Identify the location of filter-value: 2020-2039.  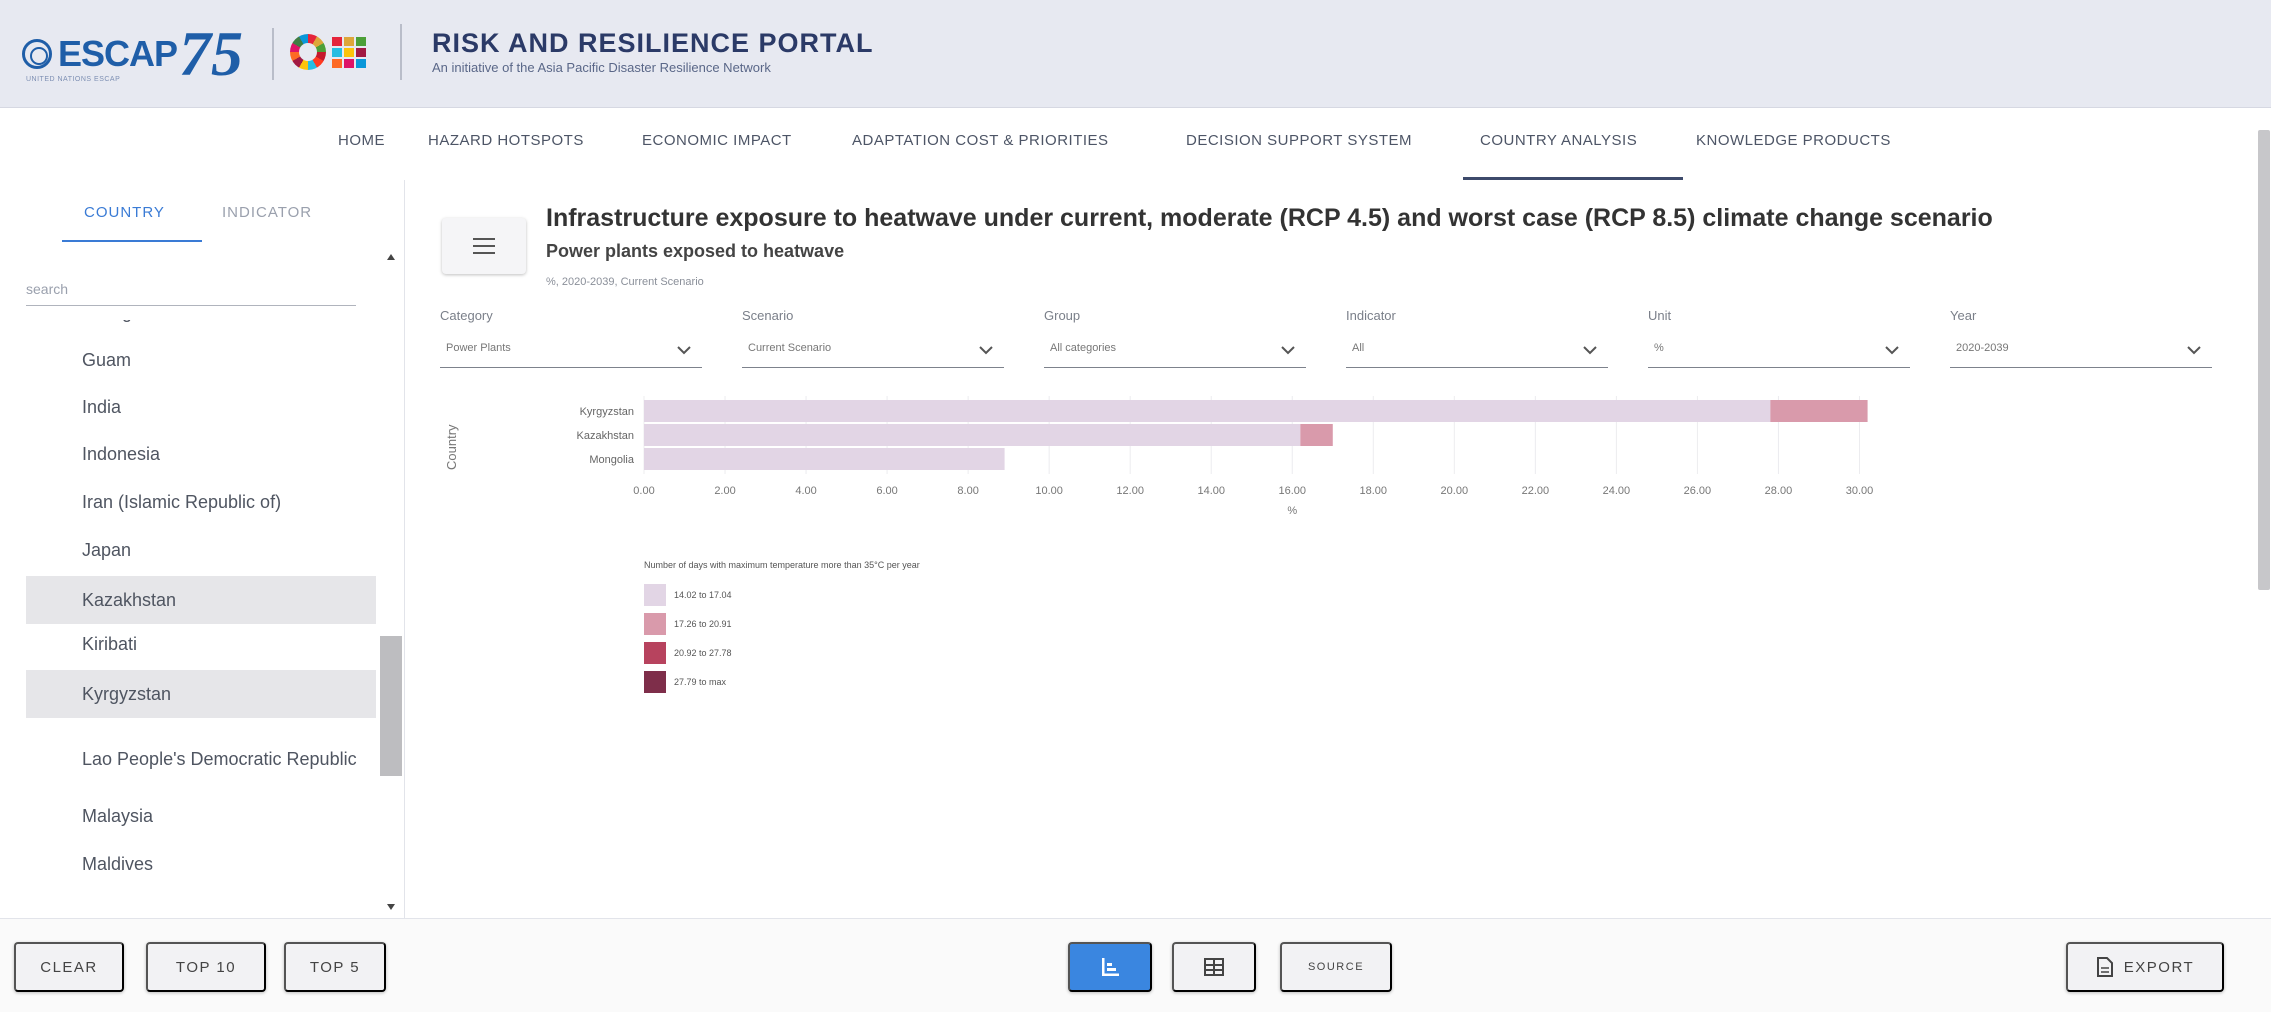
(1982, 348).